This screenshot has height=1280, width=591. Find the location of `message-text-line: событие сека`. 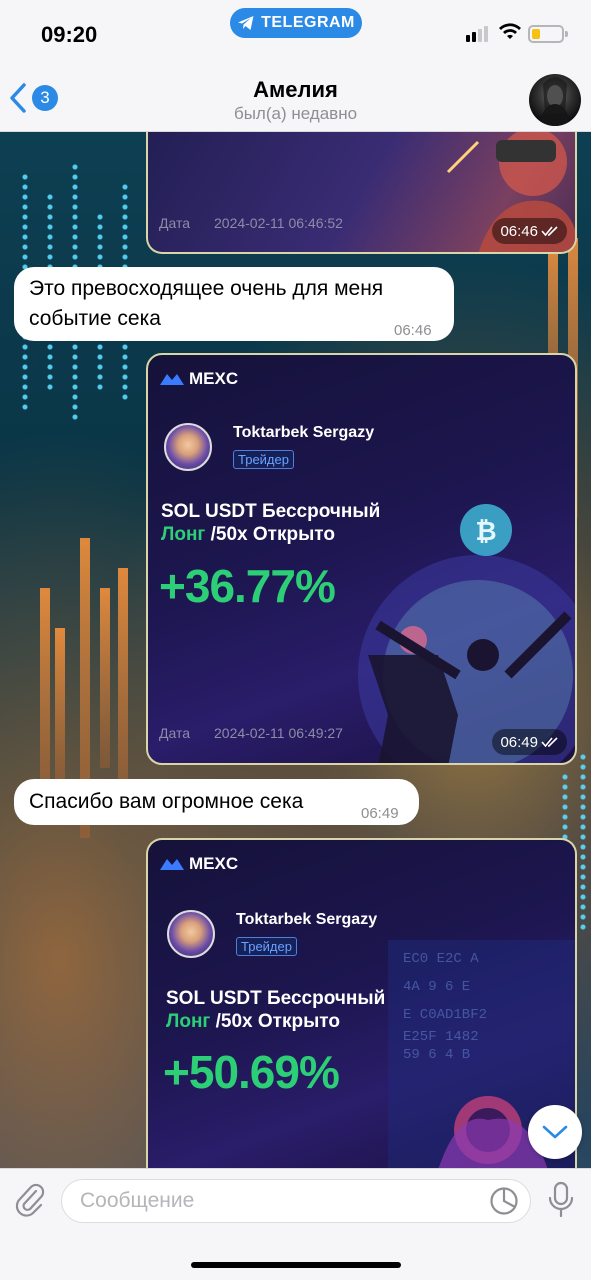

message-text-line: событие сека is located at coordinates (95, 318).